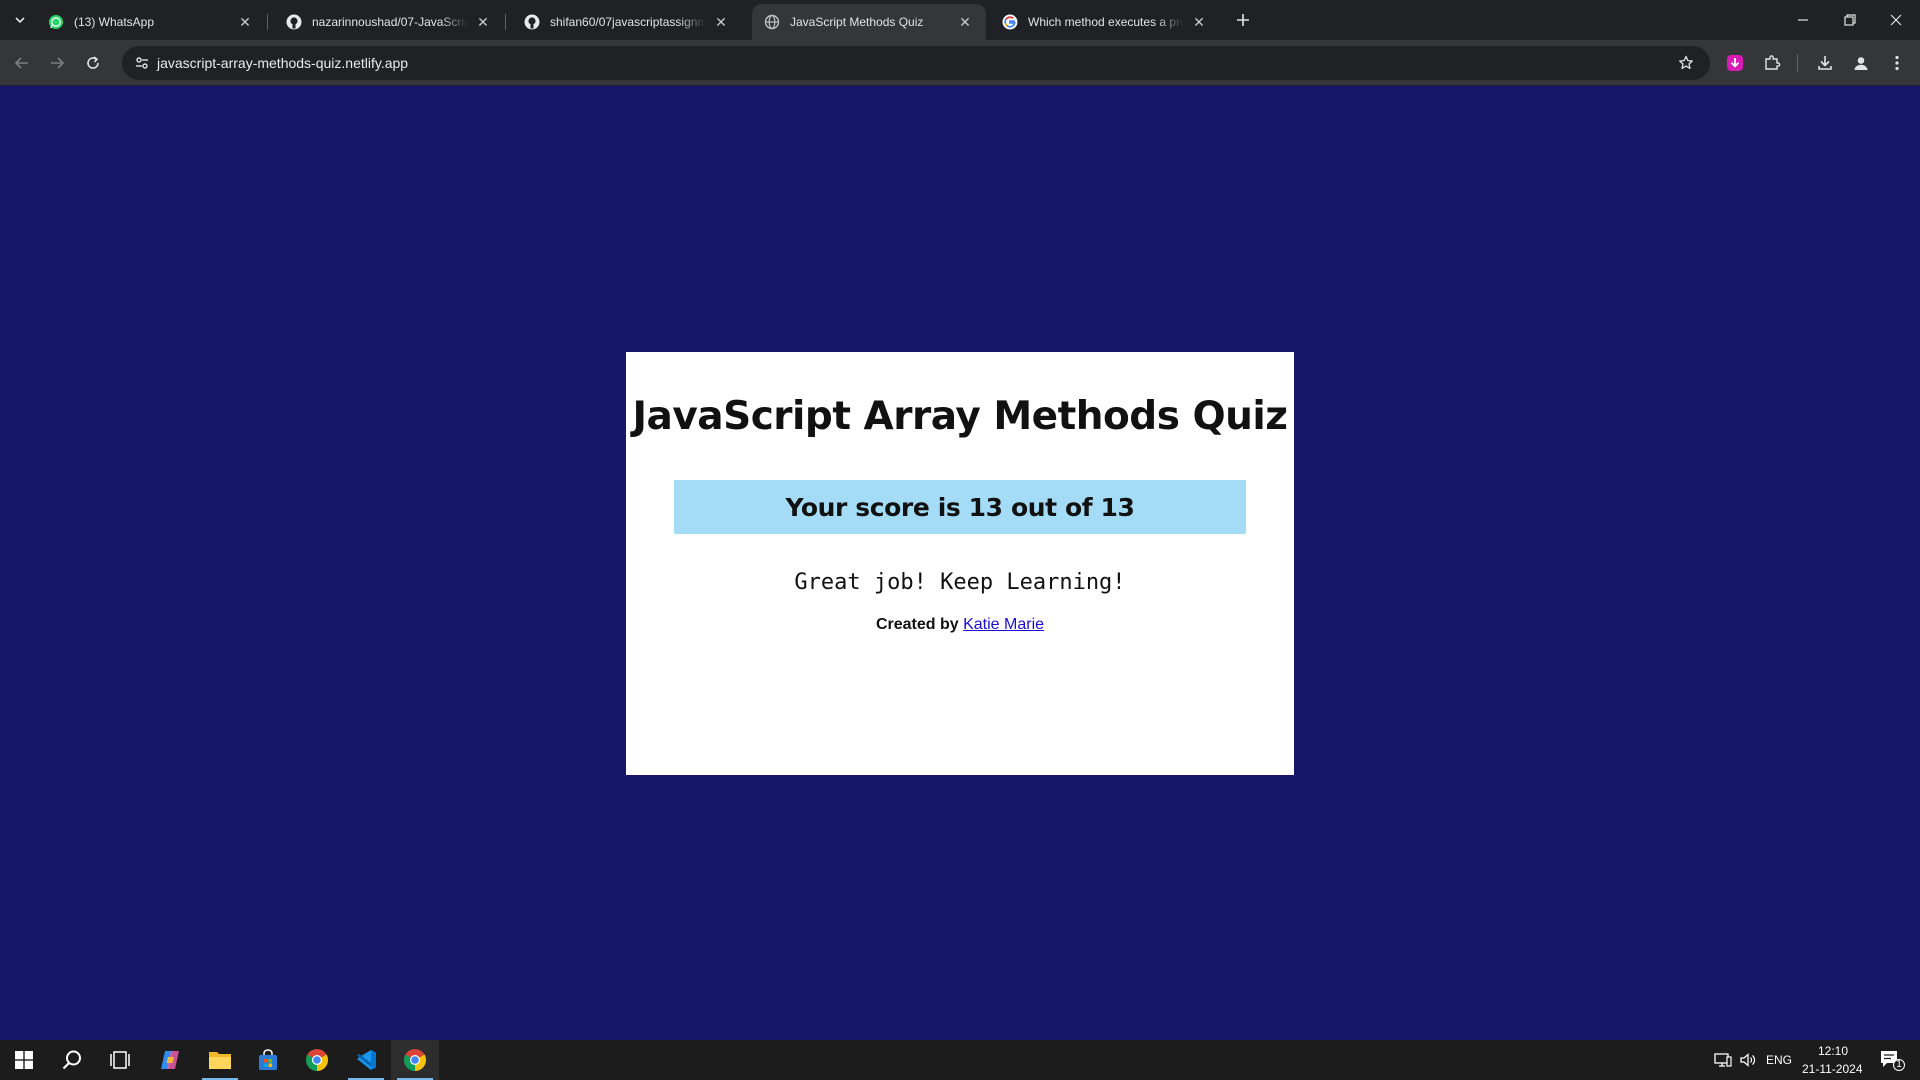 Image resolution: width=1920 pixels, height=1080 pixels. I want to click on volume-icon, so click(1748, 1060).